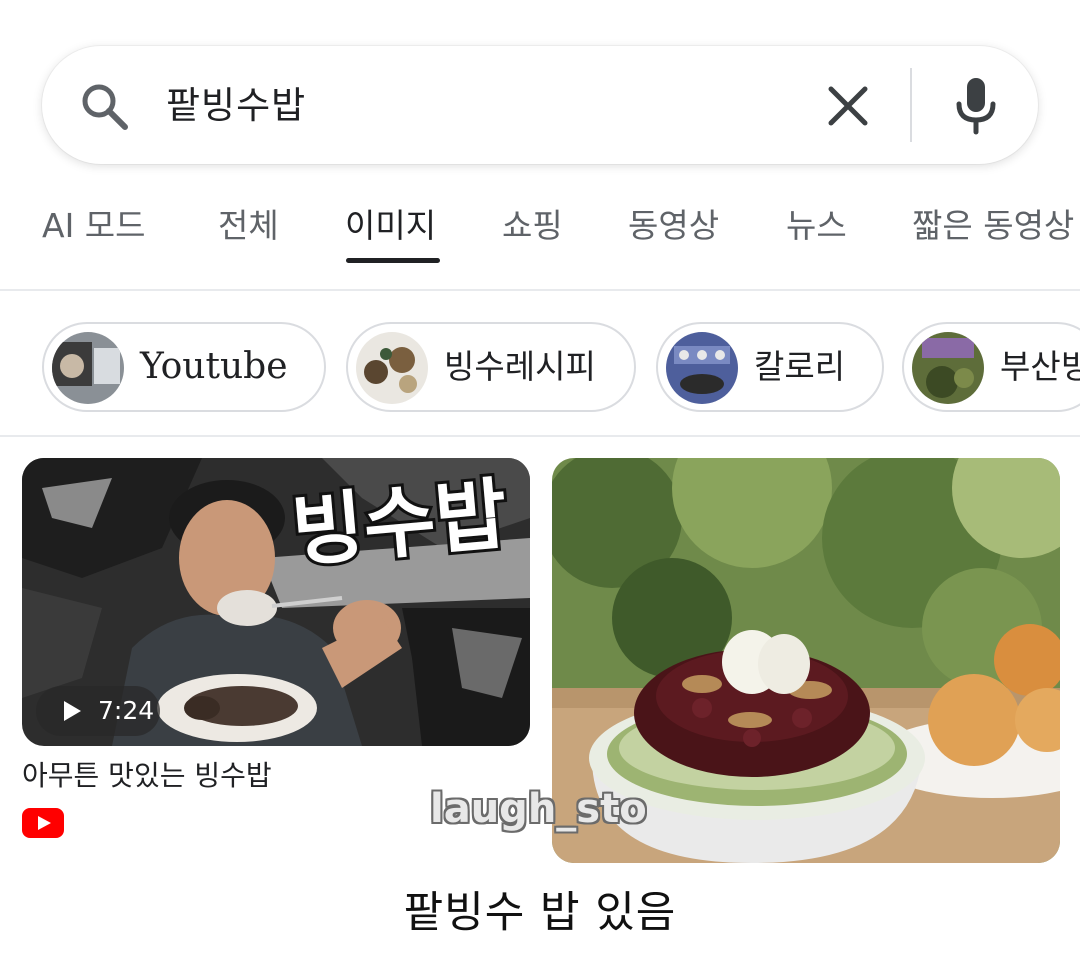  What do you see at coordinates (532, 226) in the screenshot?
I see `tab-shopping: 쇼핑` at bounding box center [532, 226].